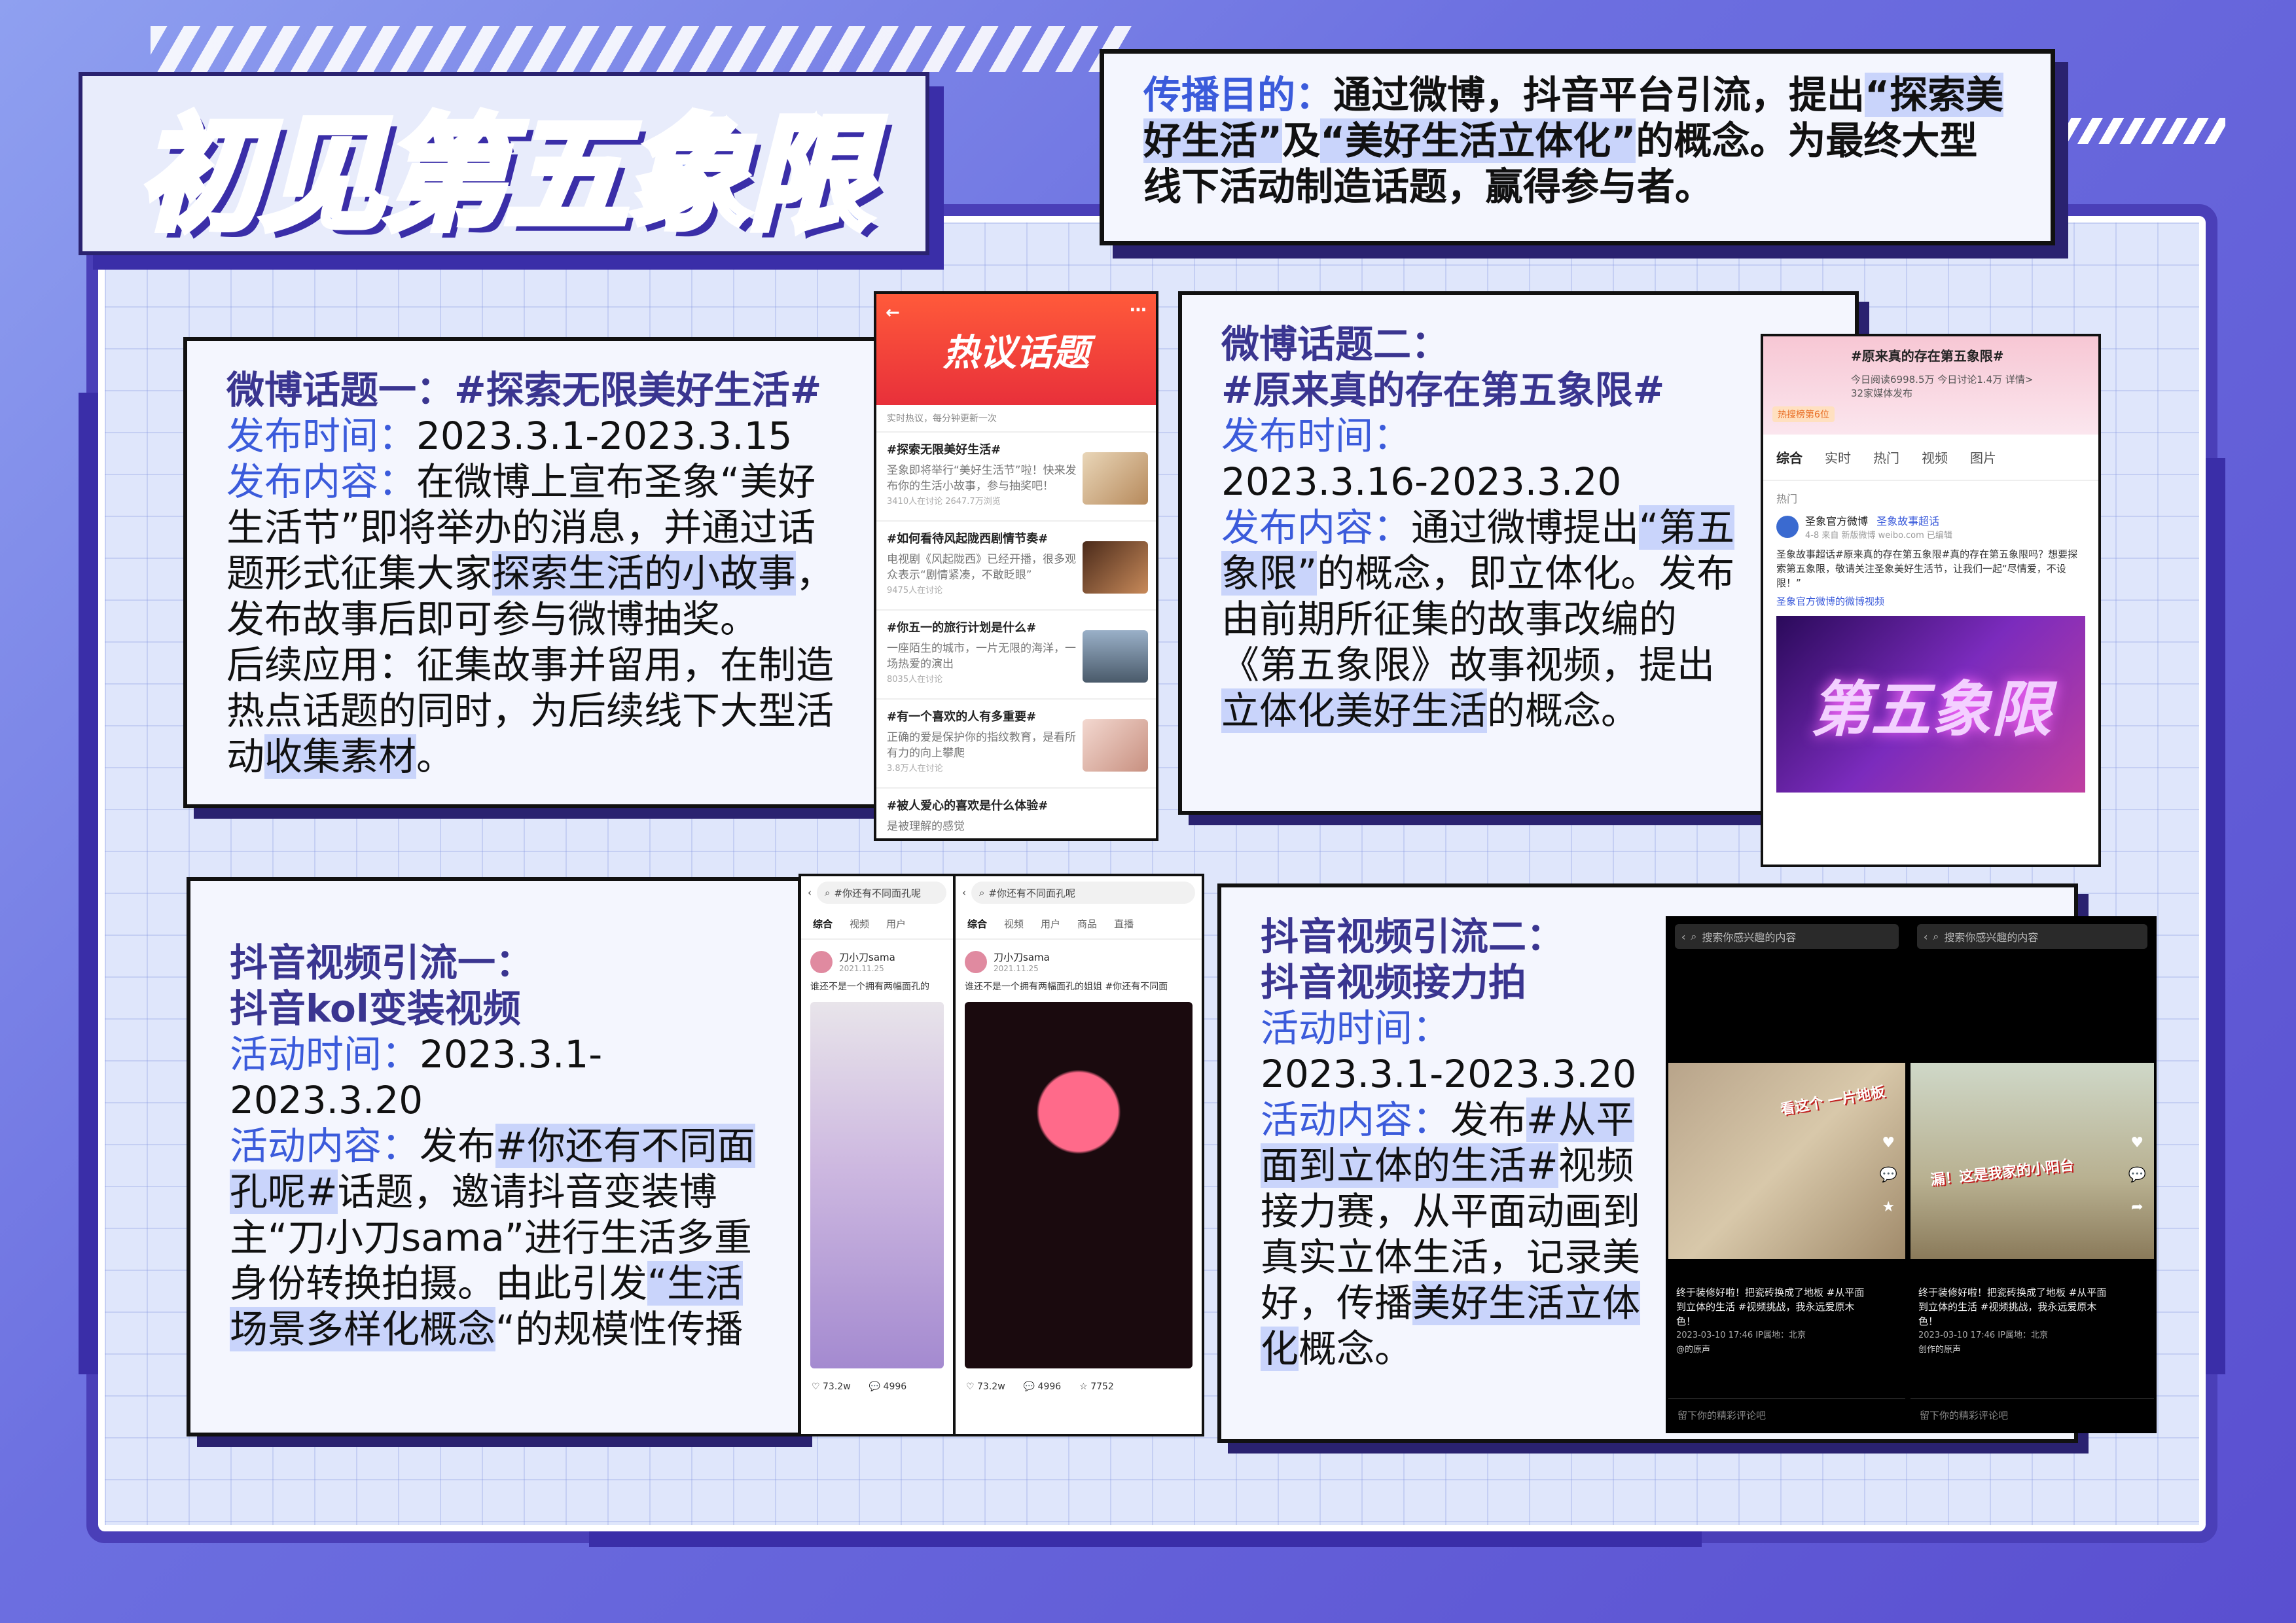 This screenshot has width=2296, height=1623. Describe the element at coordinates (505, 175) in the screenshot. I see `page-title: 初见第五象限` at that location.